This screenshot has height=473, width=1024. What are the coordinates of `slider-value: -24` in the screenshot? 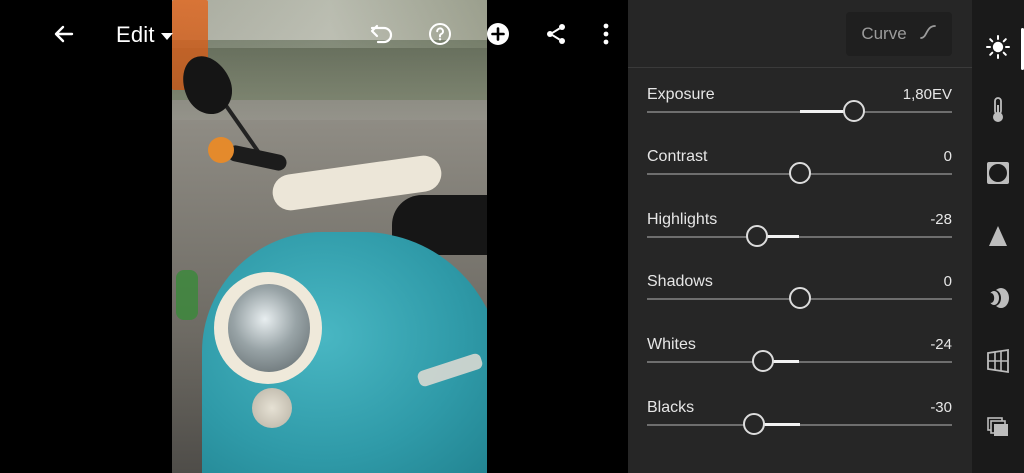 It's located at (941, 344).